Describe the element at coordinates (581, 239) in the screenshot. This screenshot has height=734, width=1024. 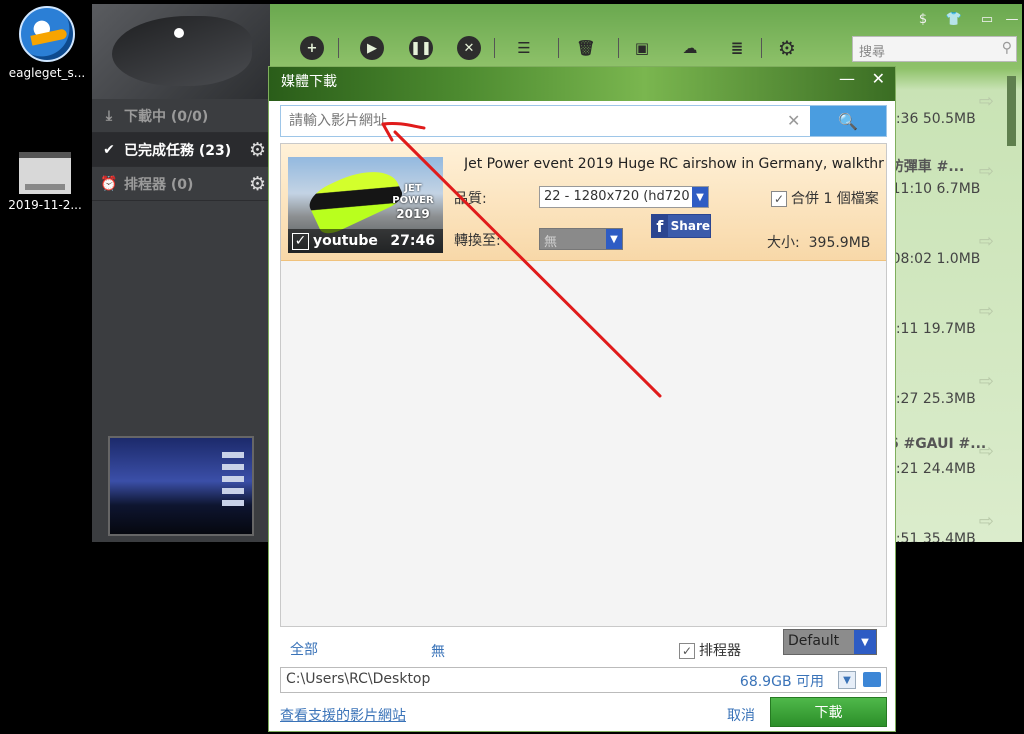
I see `convert-select: 無 ▼` at that location.